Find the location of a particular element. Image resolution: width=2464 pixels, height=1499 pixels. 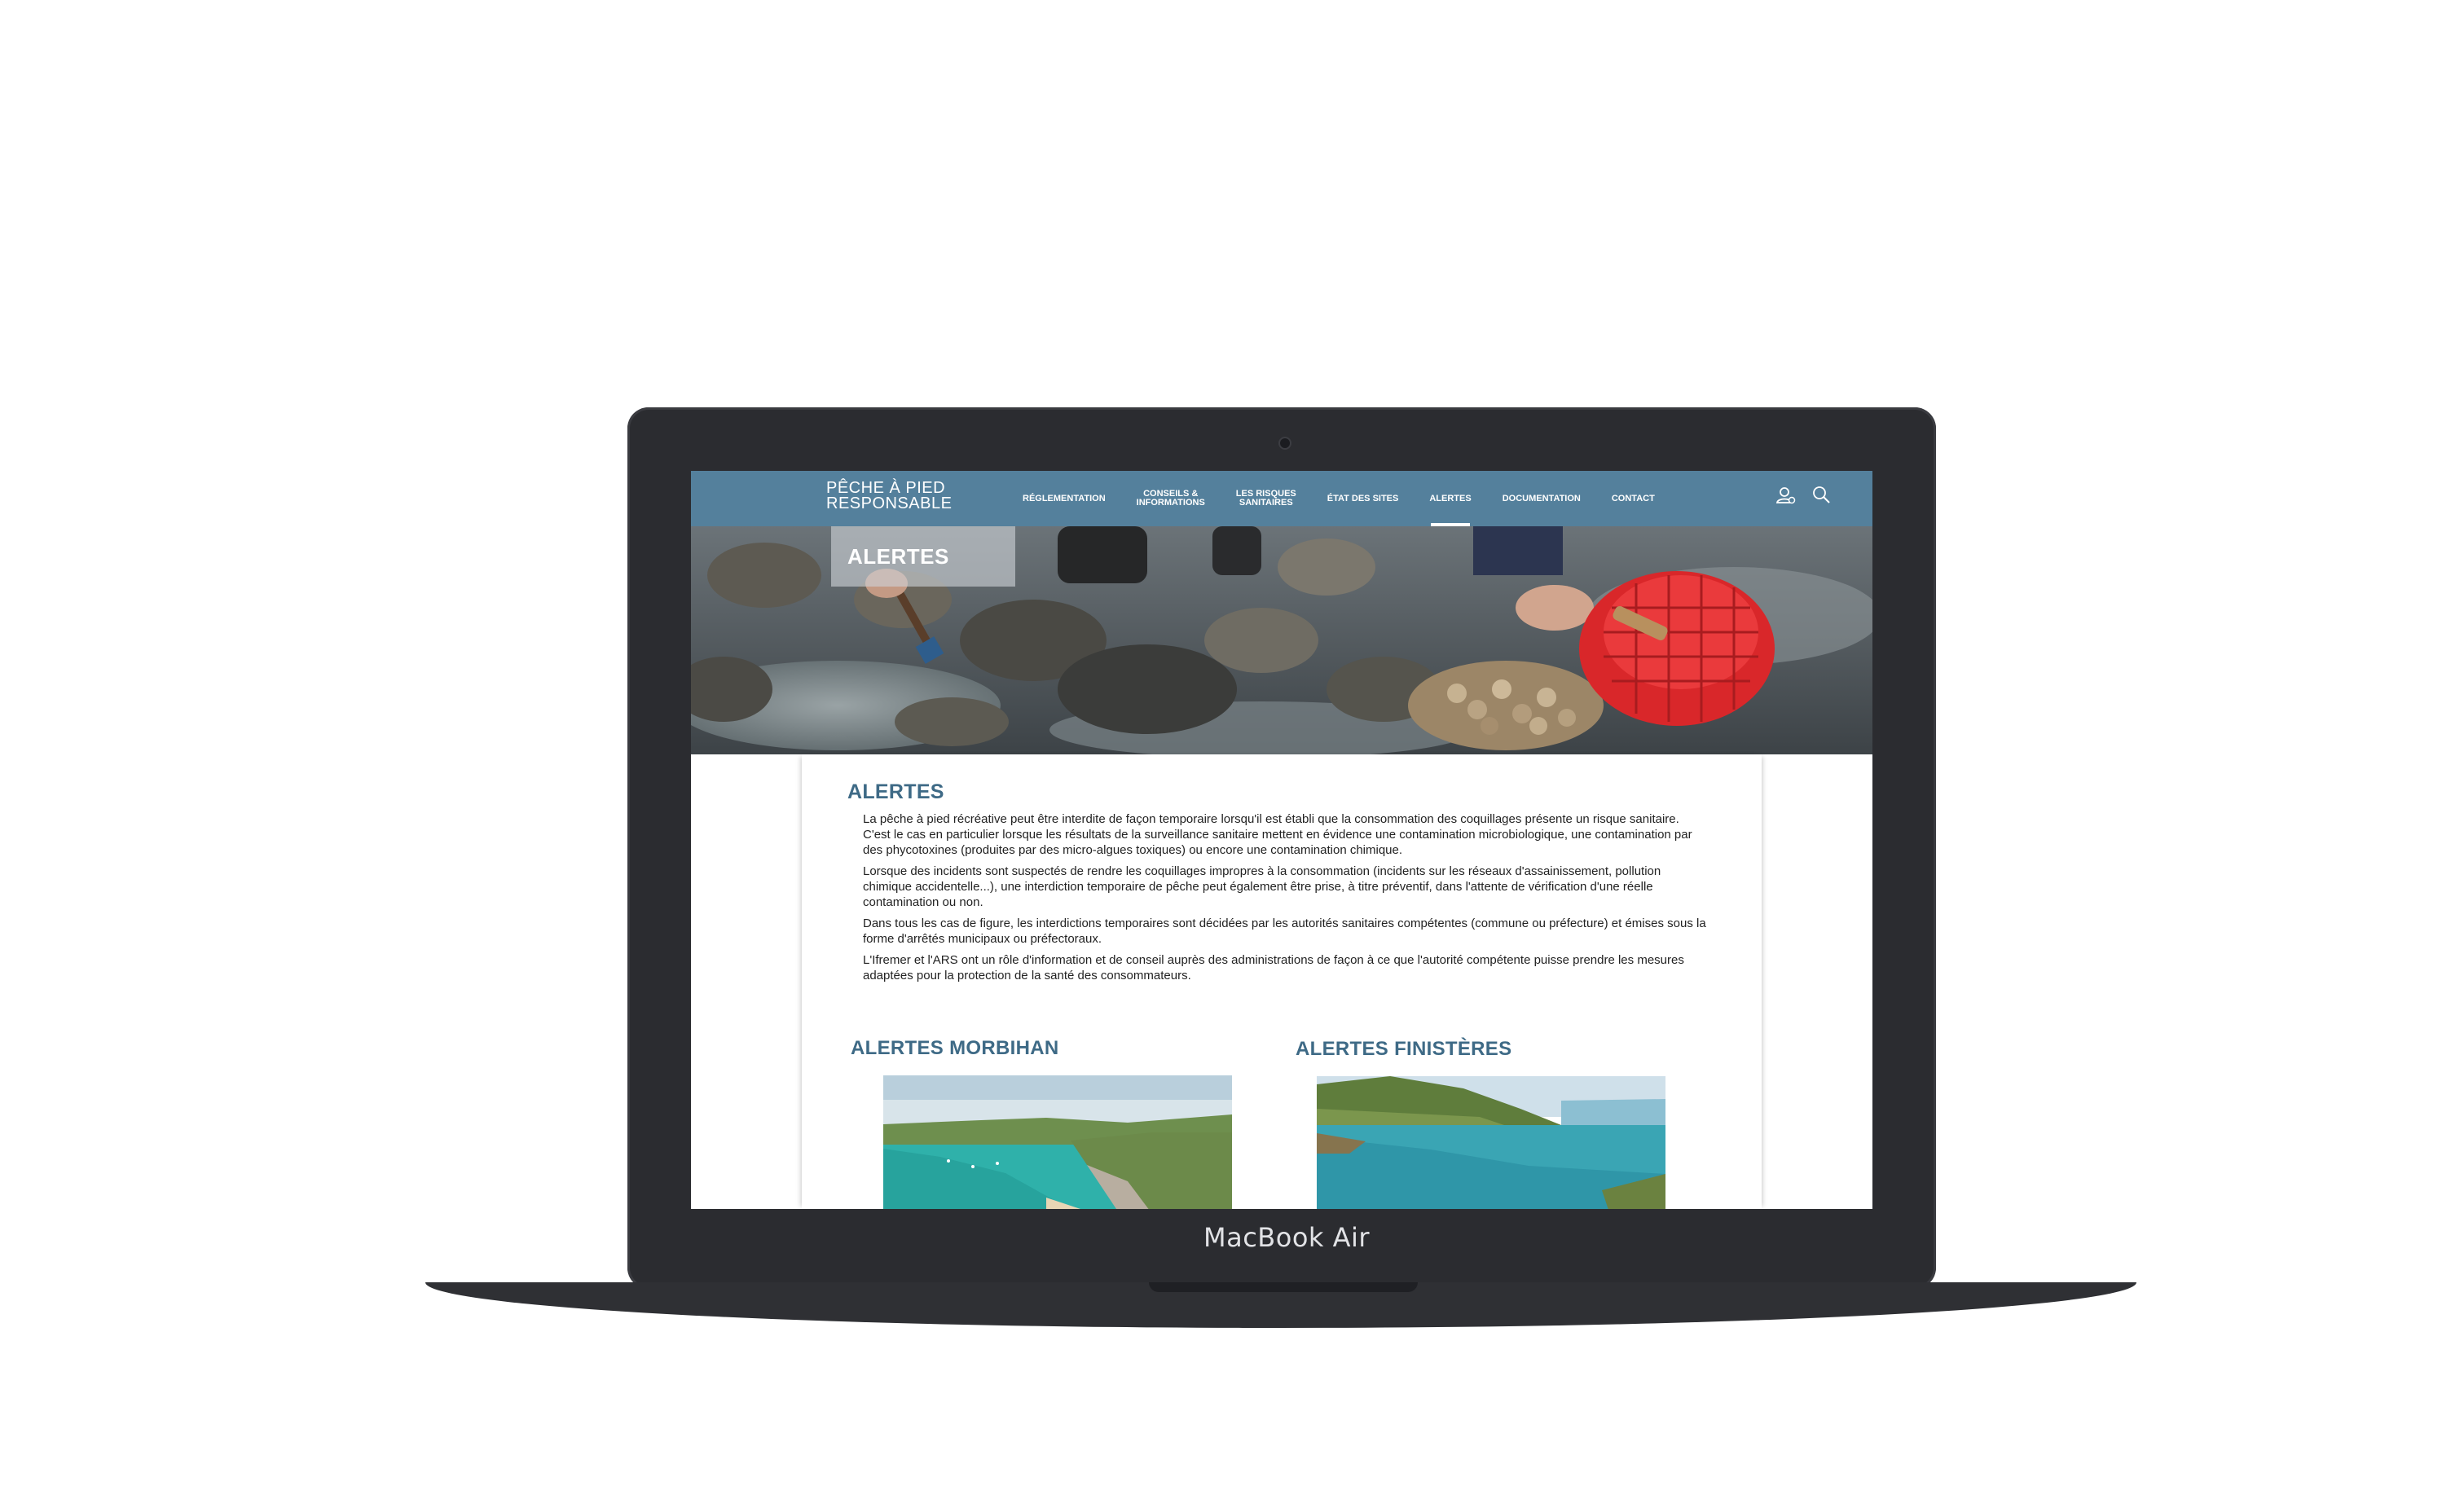

nav-label: ÉTAT DES SITES is located at coordinates (1363, 498).